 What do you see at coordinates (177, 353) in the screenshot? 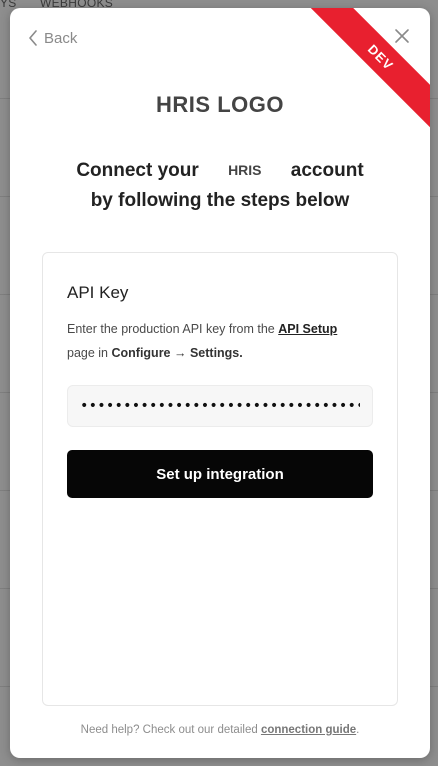
I see `configure-settings-path: Configure → Settings.` at bounding box center [177, 353].